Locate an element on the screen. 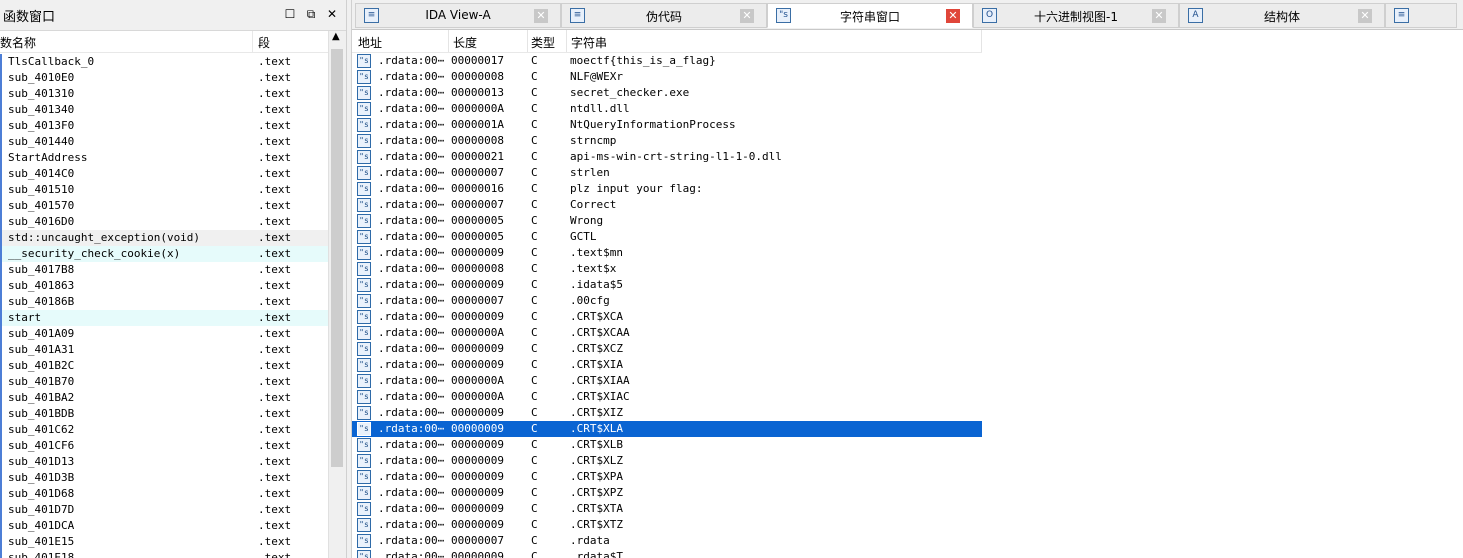  string-row: "s .rdata:00⋯ 00000009 C .CRT$XLA is located at coordinates (667, 429).